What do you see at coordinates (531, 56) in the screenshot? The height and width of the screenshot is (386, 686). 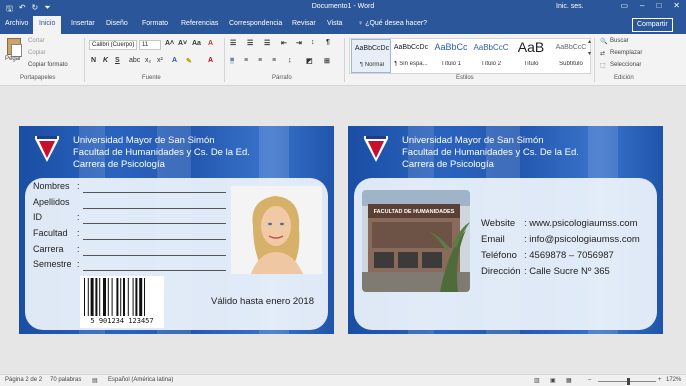 I see `style-title: AaB Título` at bounding box center [531, 56].